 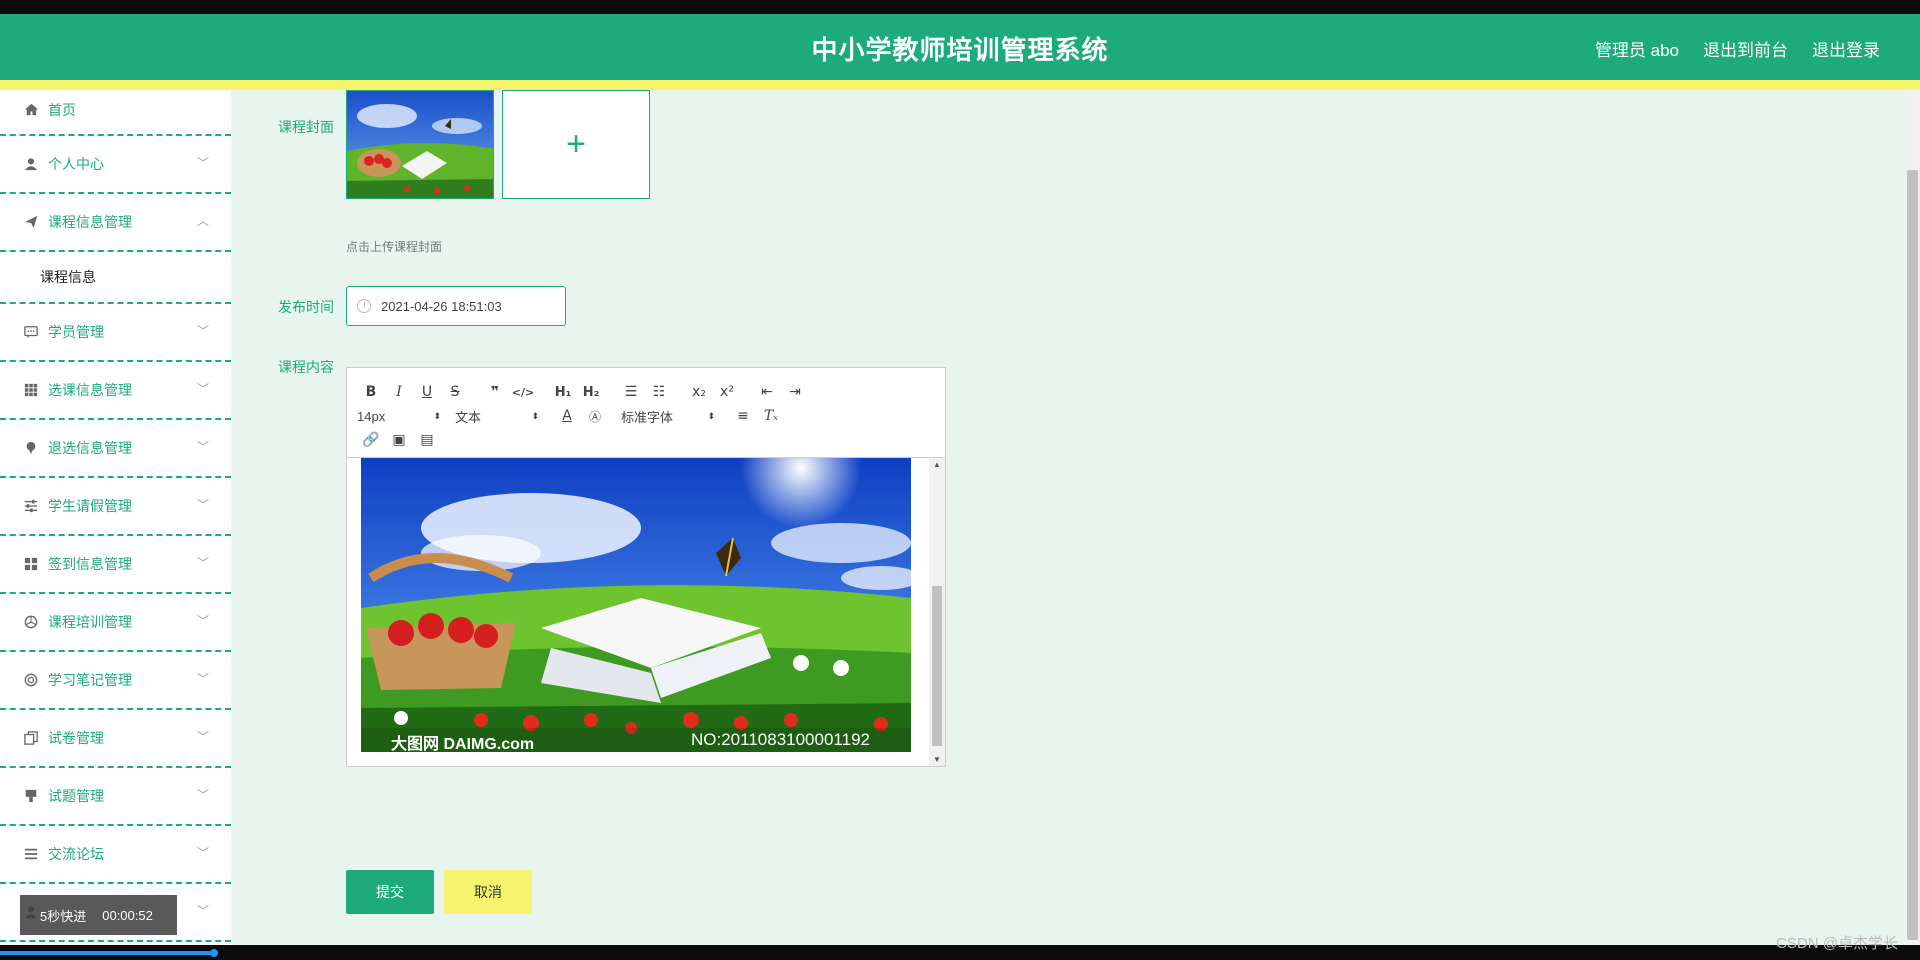 What do you see at coordinates (306, 307) in the screenshot?
I see `publish-time-label: 发布时间` at bounding box center [306, 307].